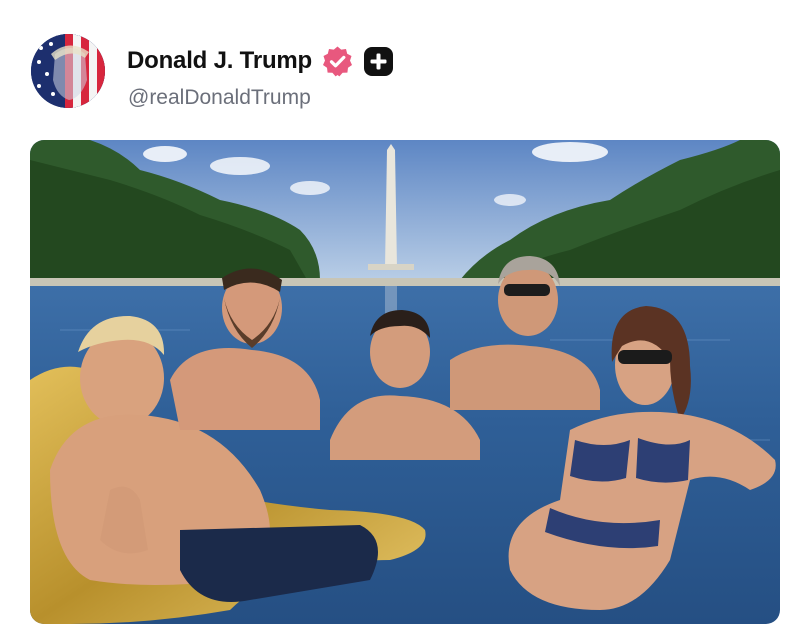  Describe the element at coordinates (378, 61) in the screenshot. I see `plus-badge-icon` at that location.